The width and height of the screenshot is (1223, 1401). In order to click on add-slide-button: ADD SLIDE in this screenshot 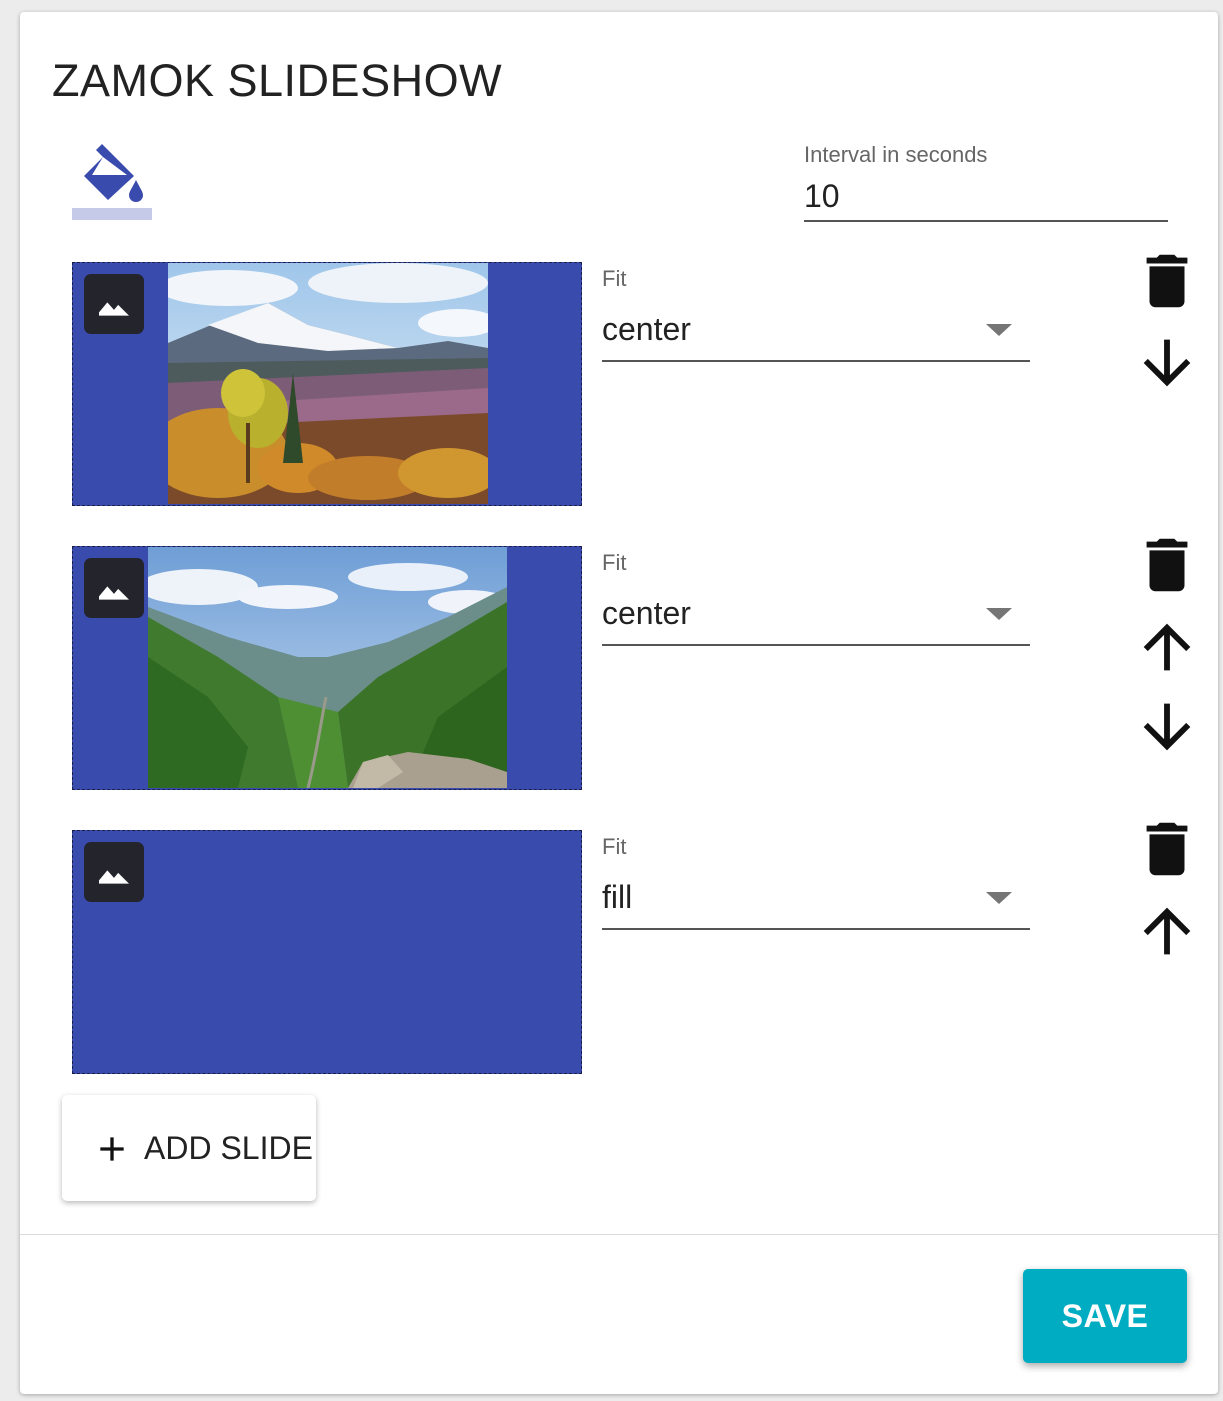, I will do `click(189, 1148)`.